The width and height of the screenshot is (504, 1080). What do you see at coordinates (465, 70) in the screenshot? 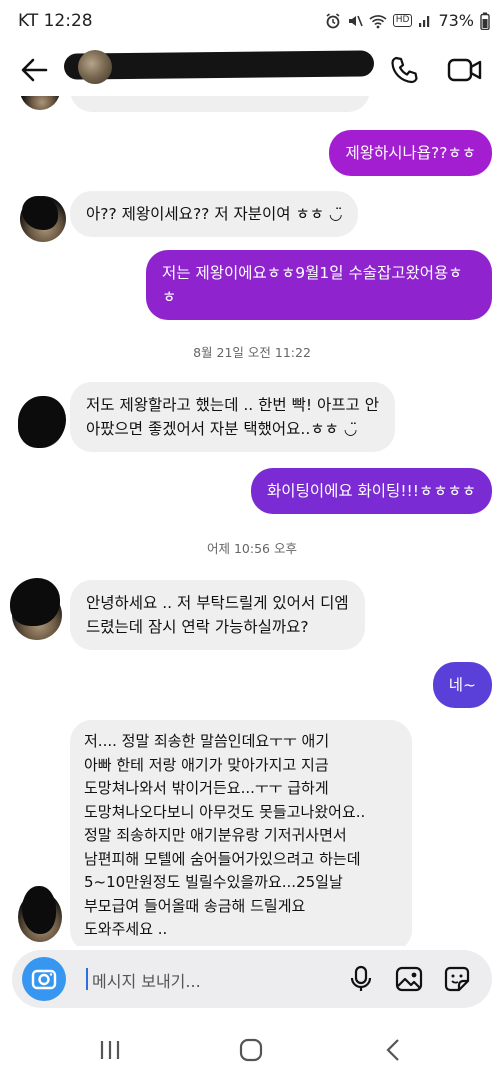
I see `video-icon` at bounding box center [465, 70].